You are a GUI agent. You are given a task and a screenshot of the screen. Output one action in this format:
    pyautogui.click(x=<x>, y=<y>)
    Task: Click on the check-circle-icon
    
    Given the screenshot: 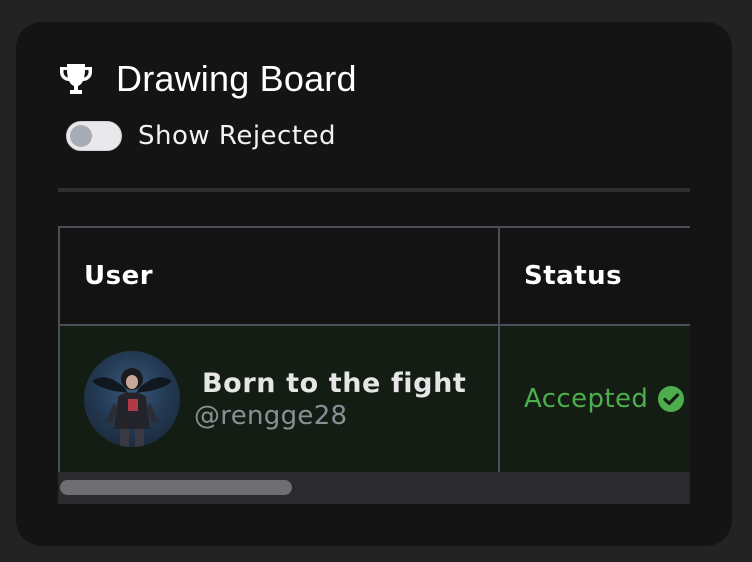 What is the action you would take?
    pyautogui.click(x=671, y=399)
    